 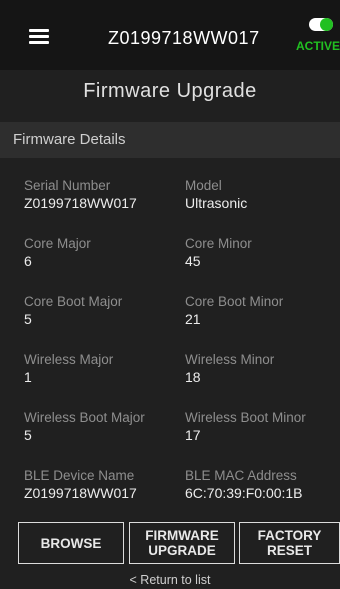 What do you see at coordinates (229, 369) in the screenshot?
I see `detail-wireless-minor: Wireless Minor 18` at bounding box center [229, 369].